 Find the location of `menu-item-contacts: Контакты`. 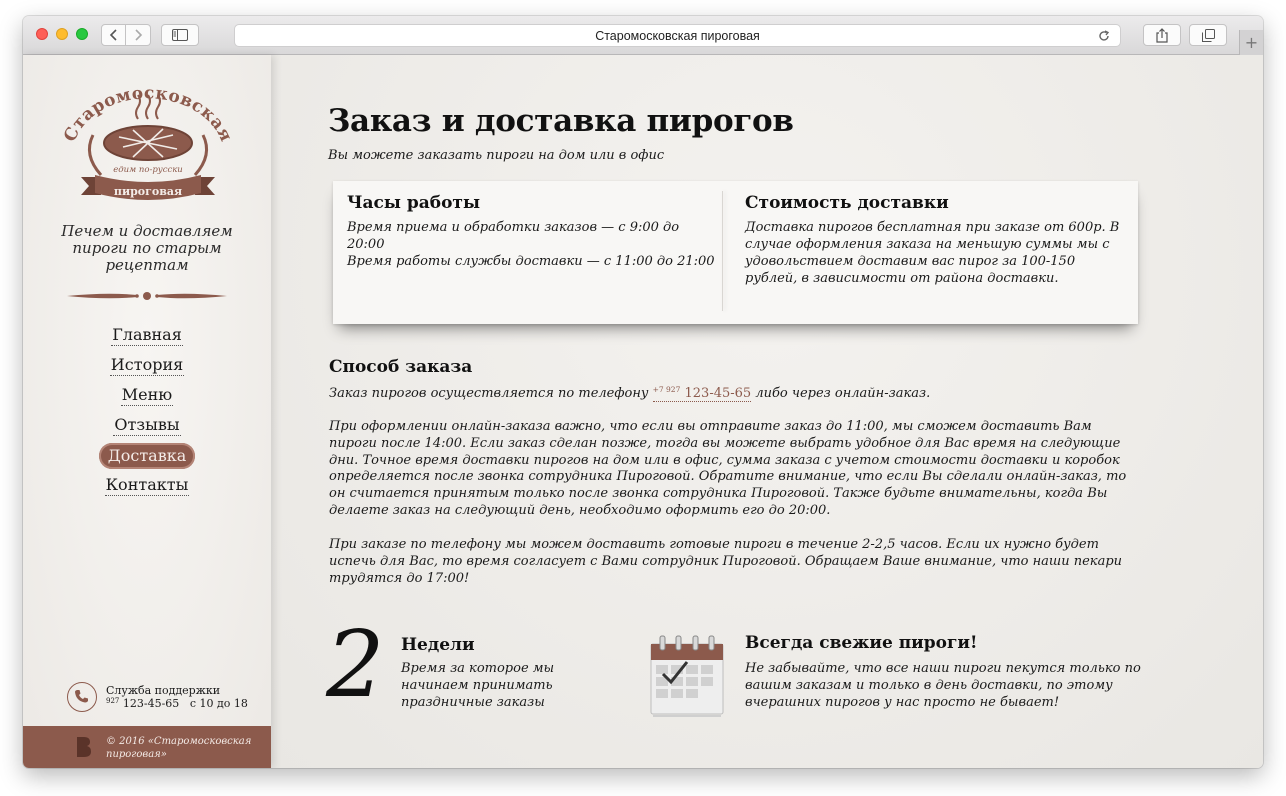

menu-item-contacts: Контакты is located at coordinates (147, 486).